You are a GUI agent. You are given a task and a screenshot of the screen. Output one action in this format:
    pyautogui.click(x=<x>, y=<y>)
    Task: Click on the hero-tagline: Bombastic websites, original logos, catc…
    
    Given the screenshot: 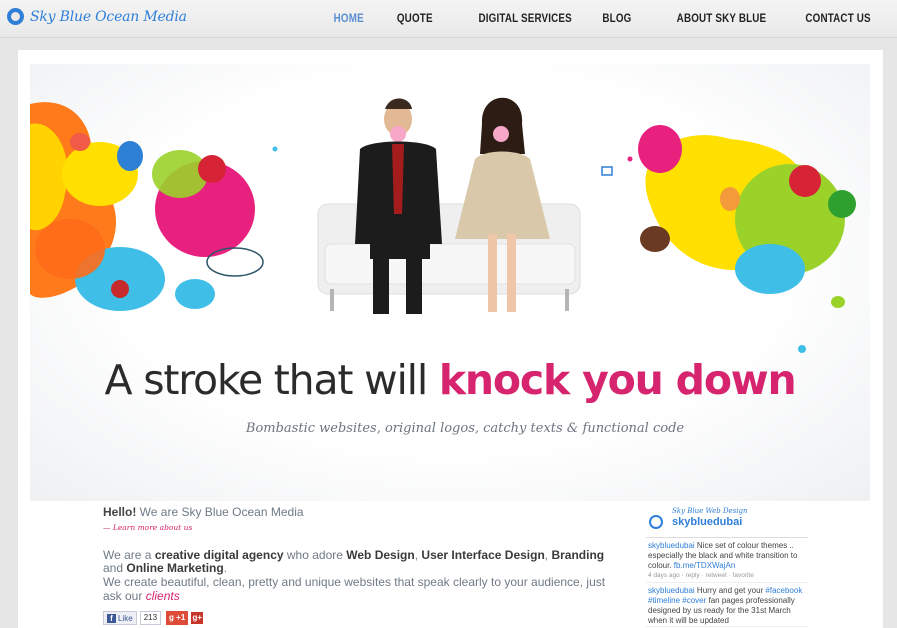 What is the action you would take?
    pyautogui.click(x=465, y=428)
    